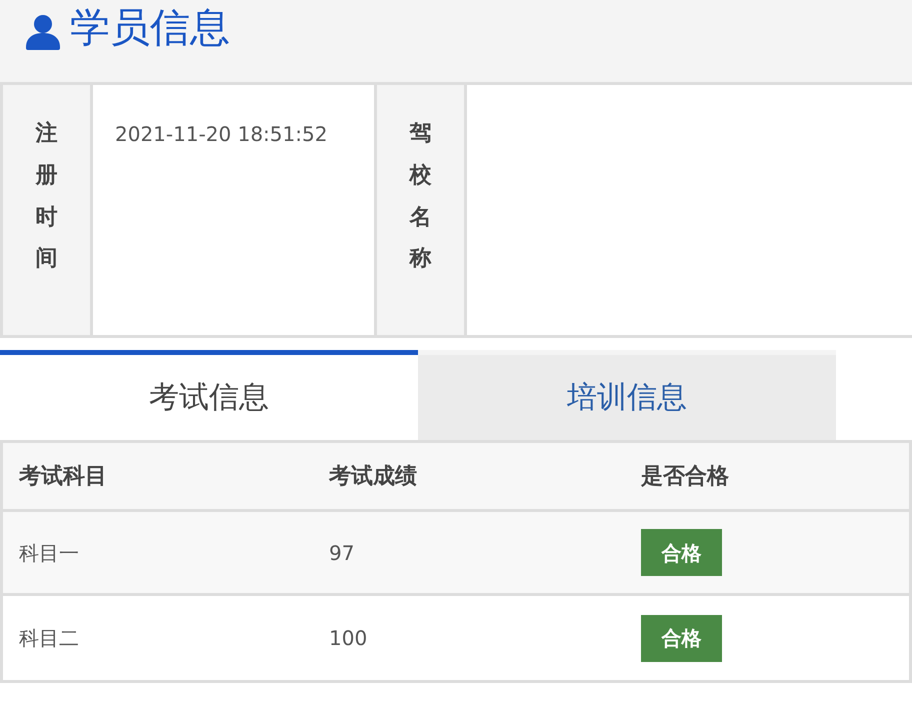 Image resolution: width=912 pixels, height=720 pixels. Describe the element at coordinates (221, 134) in the screenshot. I see `field-value: 2021-11-20 18:51:52` at that location.